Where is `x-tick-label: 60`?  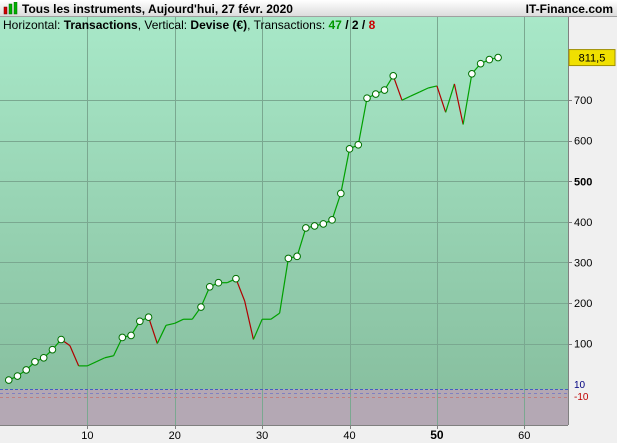 x-tick-label: 60 is located at coordinates (524, 436).